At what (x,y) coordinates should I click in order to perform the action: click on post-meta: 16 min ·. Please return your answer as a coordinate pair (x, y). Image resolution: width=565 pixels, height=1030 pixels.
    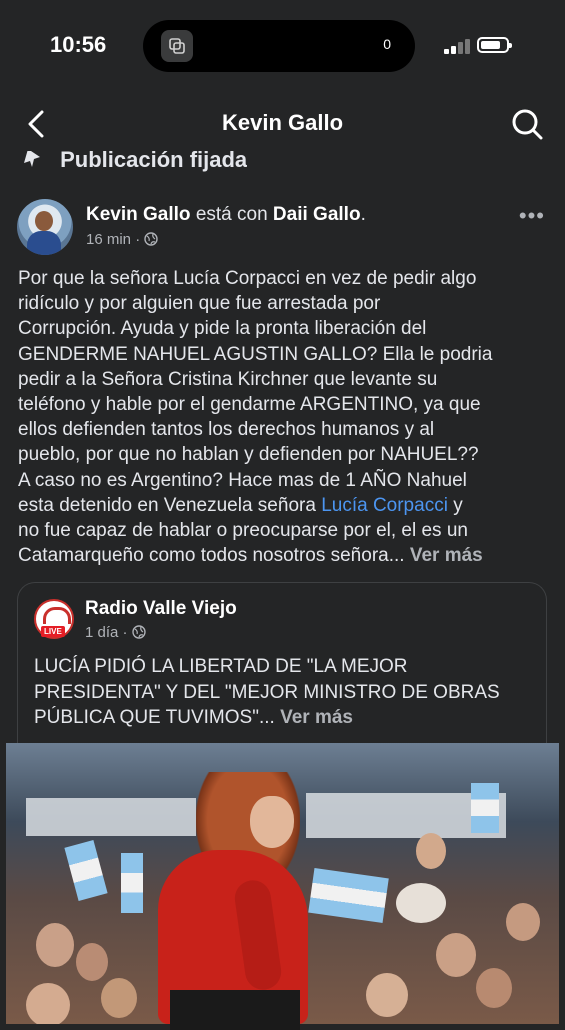
    Looking at the image, I should click on (122, 239).